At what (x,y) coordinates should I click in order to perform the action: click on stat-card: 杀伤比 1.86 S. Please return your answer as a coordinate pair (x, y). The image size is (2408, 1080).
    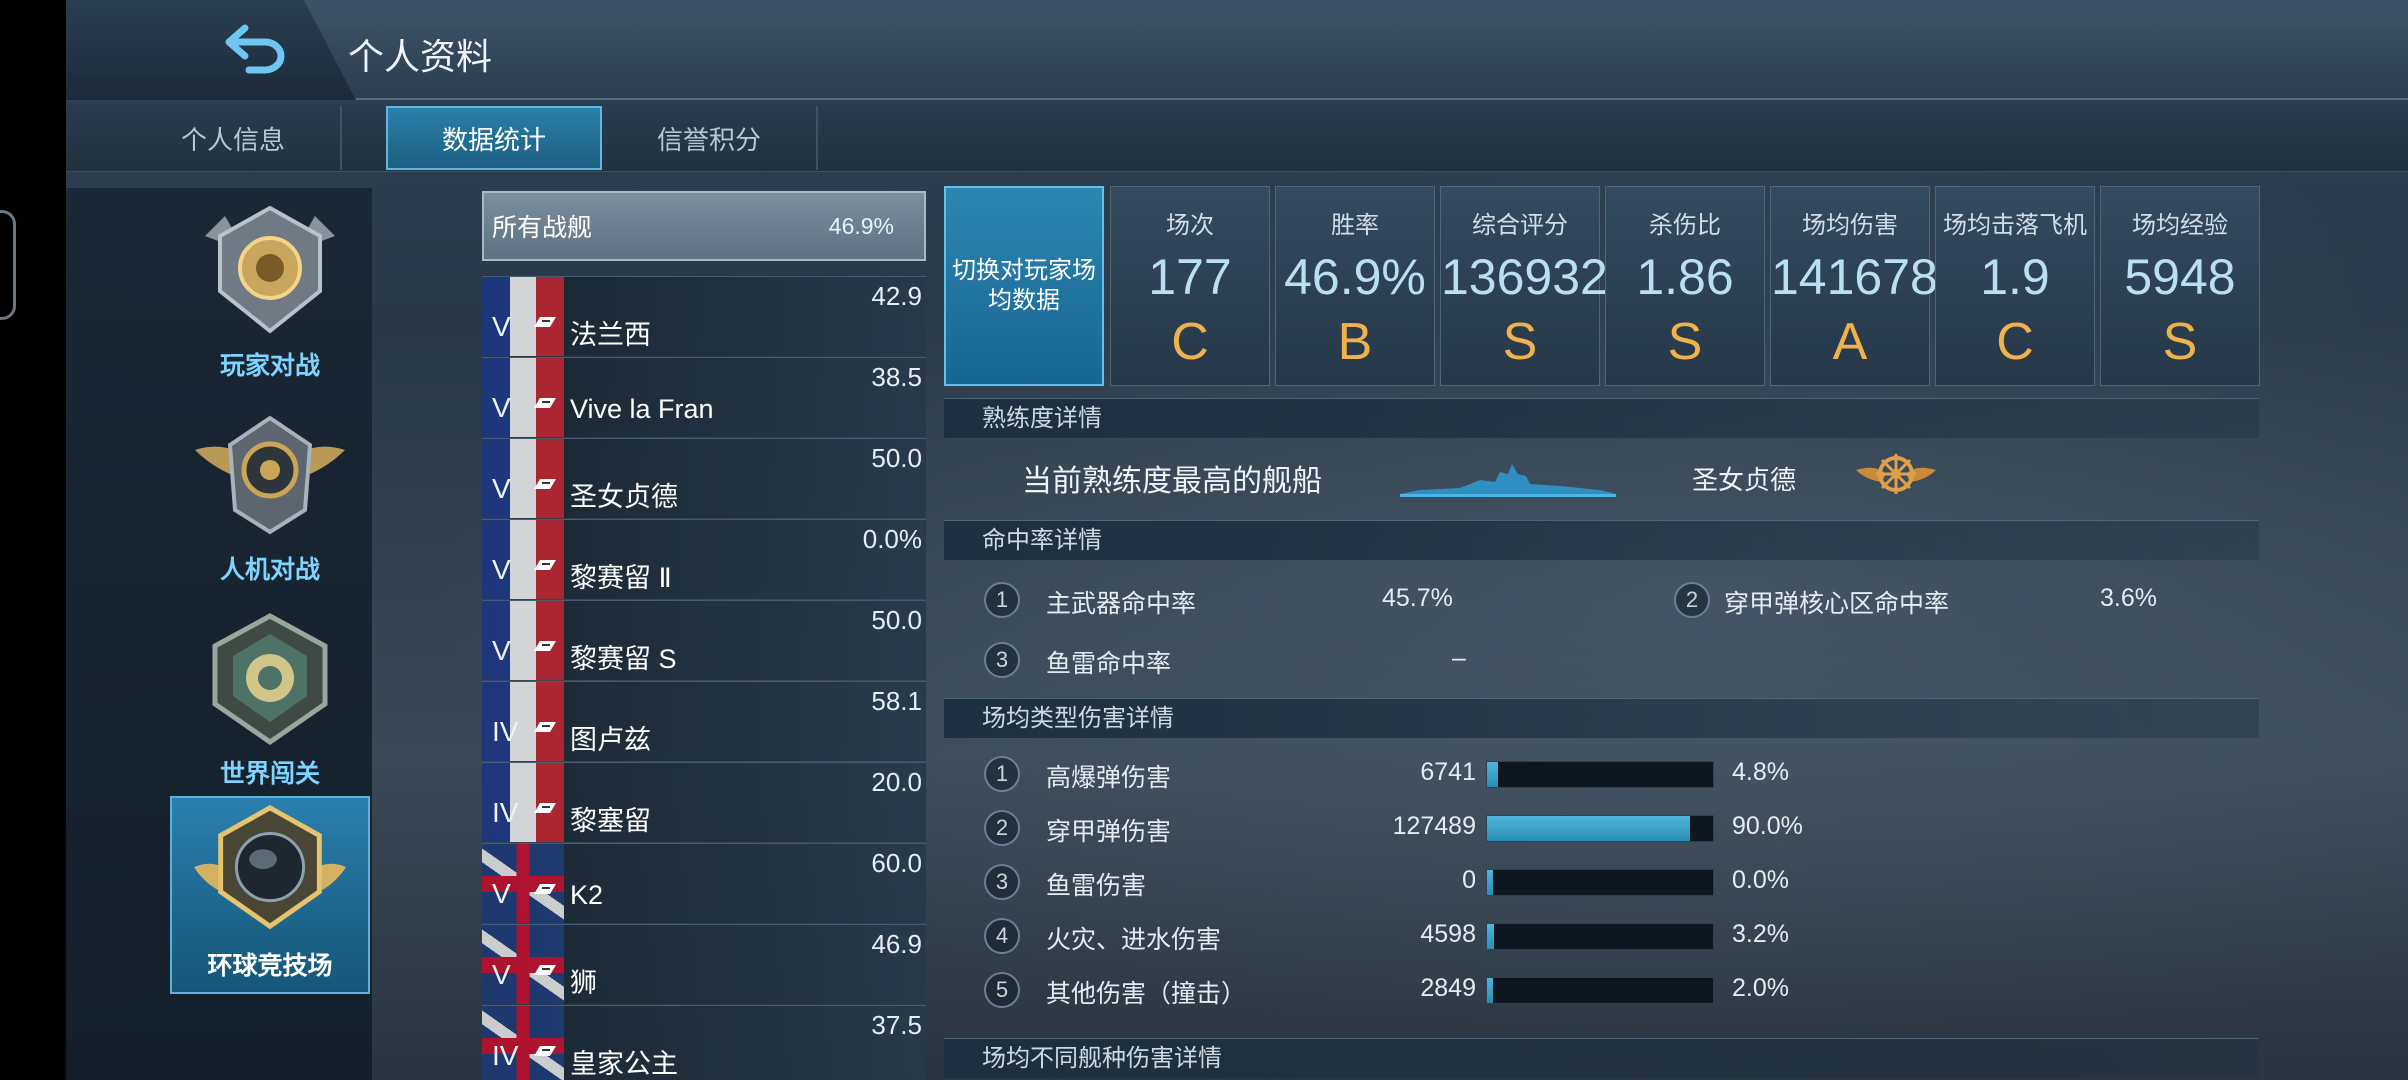
    Looking at the image, I should click on (1685, 286).